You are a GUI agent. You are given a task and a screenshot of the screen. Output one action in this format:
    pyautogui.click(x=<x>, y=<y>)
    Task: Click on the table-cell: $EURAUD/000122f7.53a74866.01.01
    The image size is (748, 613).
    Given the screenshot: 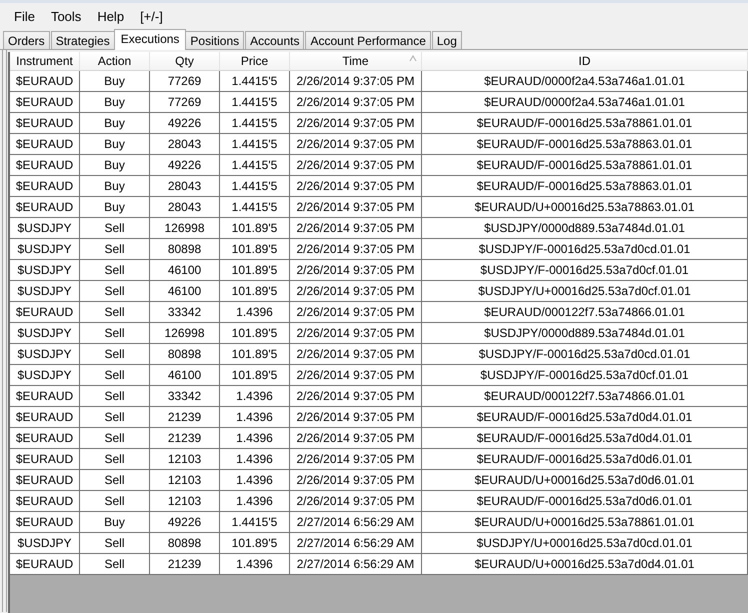 What is the action you would take?
    pyautogui.click(x=585, y=312)
    